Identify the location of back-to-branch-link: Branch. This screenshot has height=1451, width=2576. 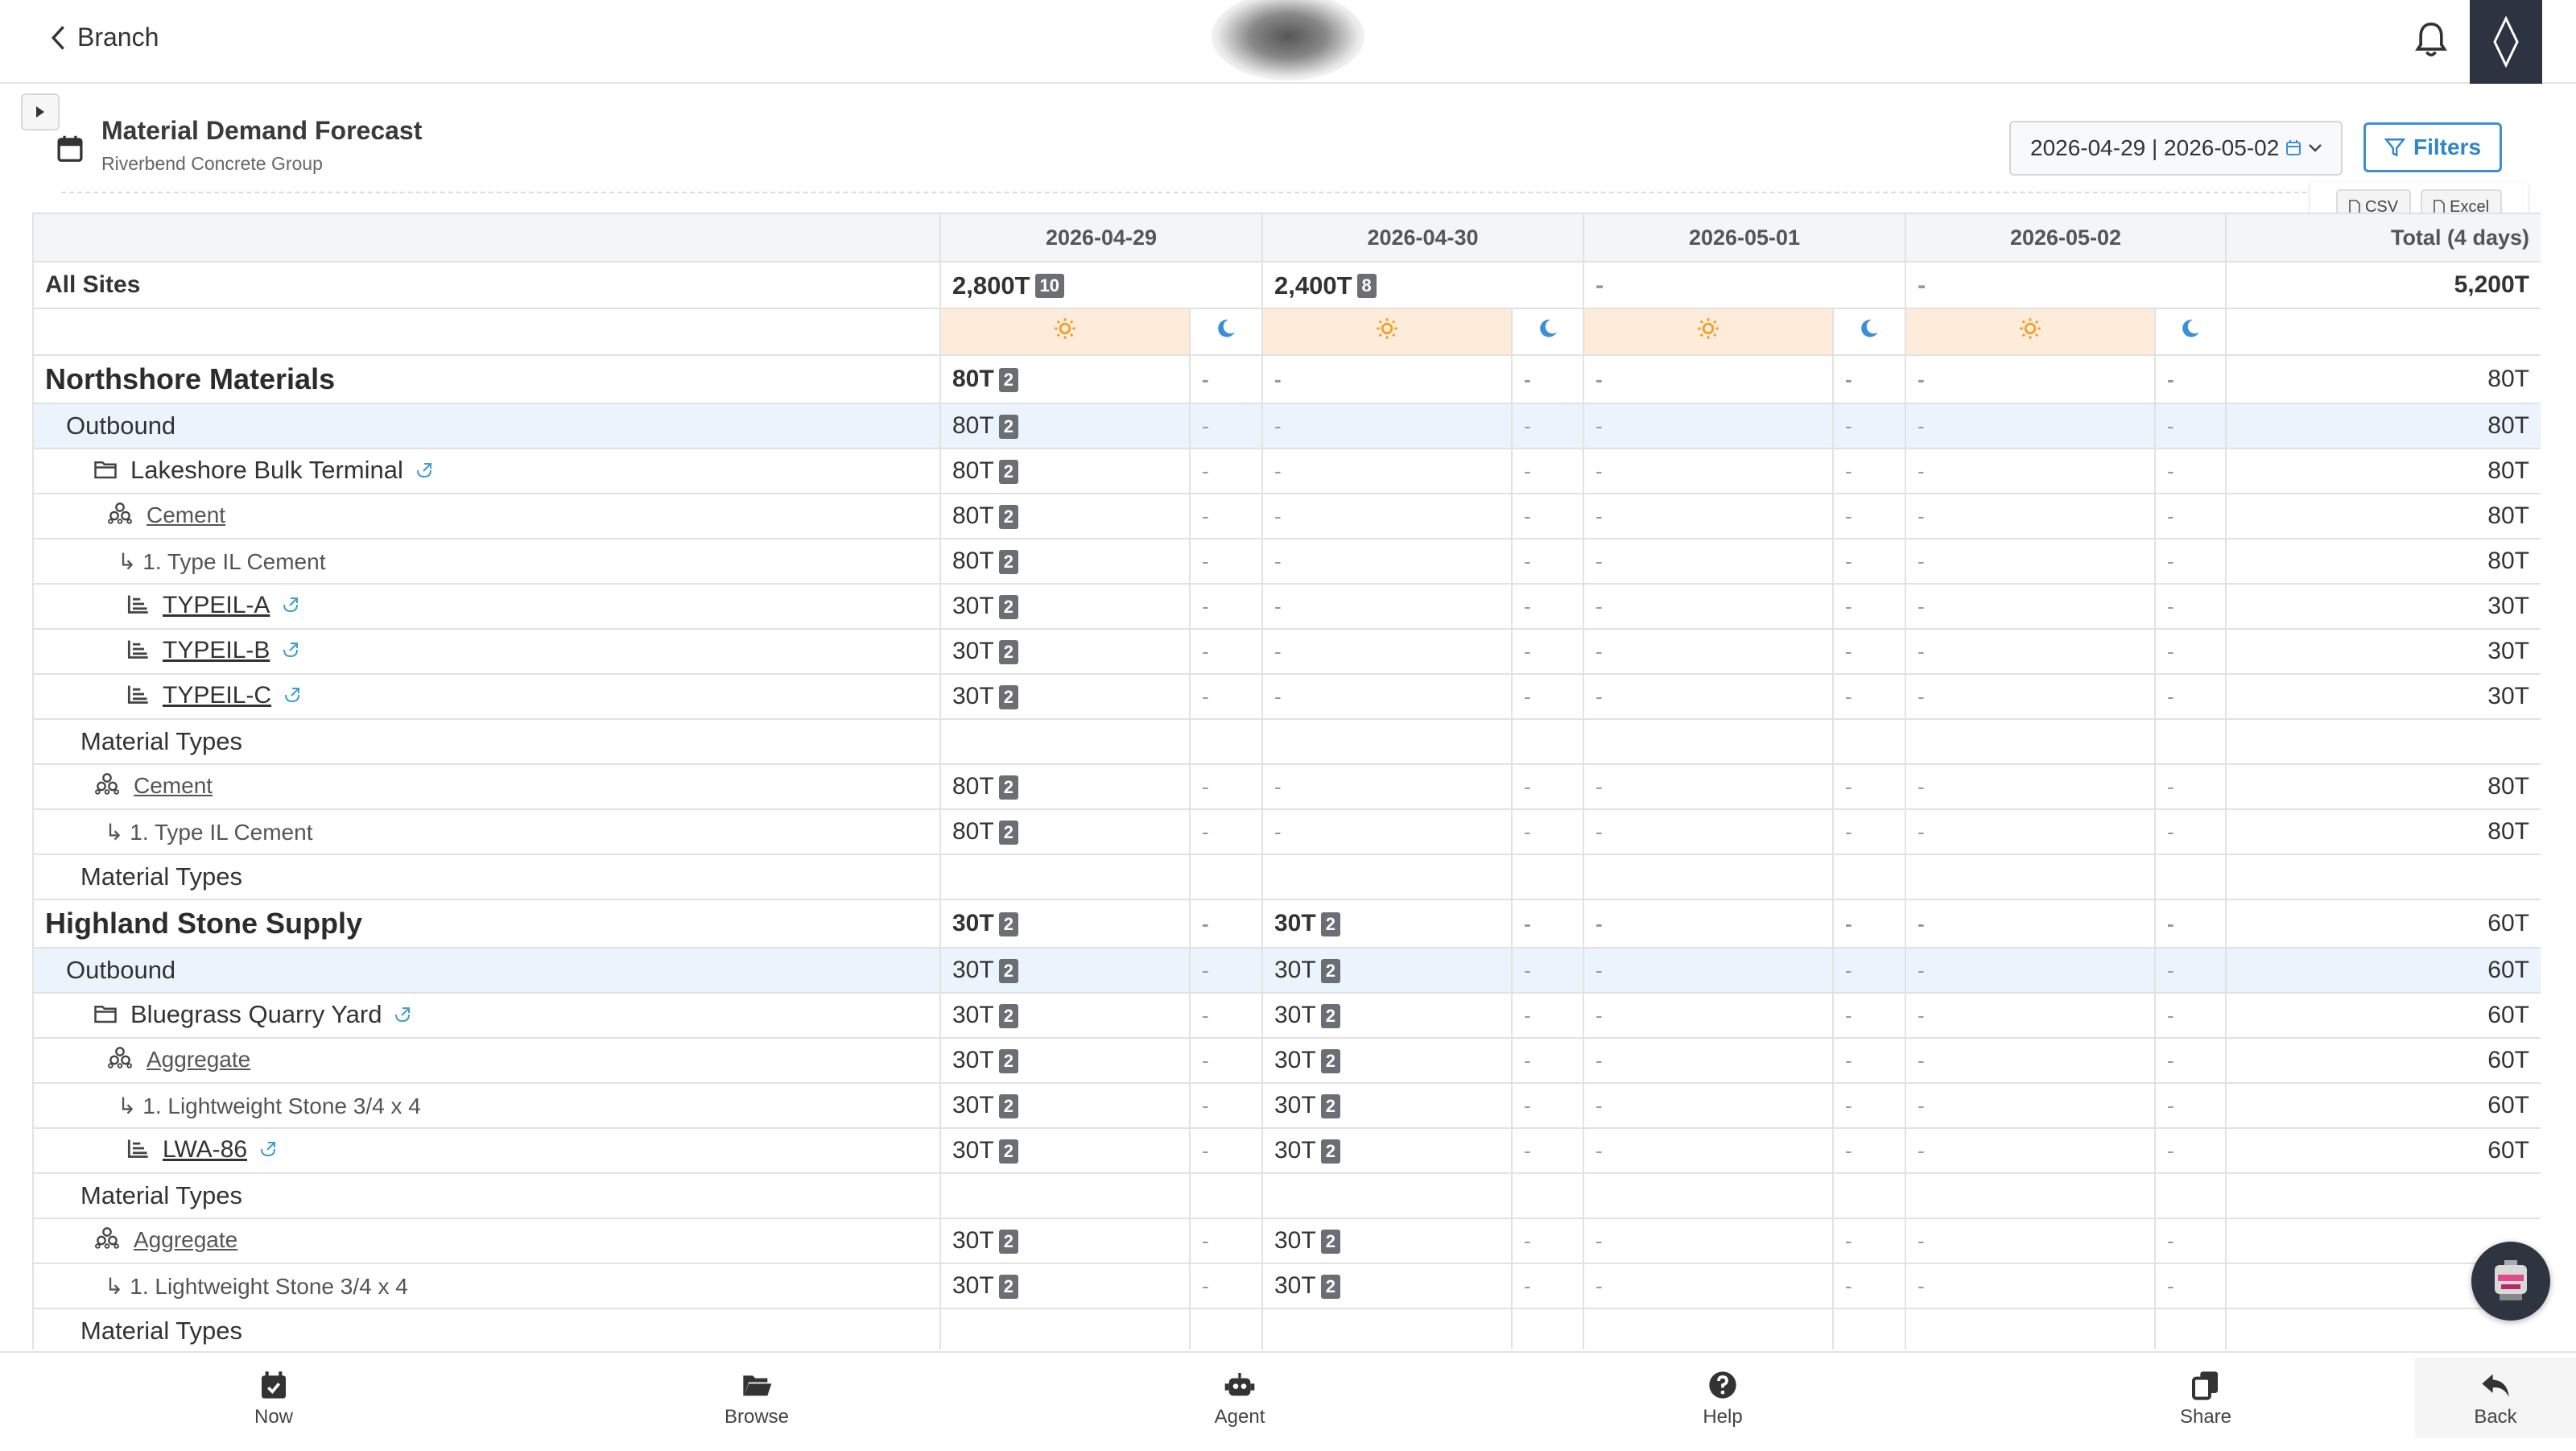
(103, 37).